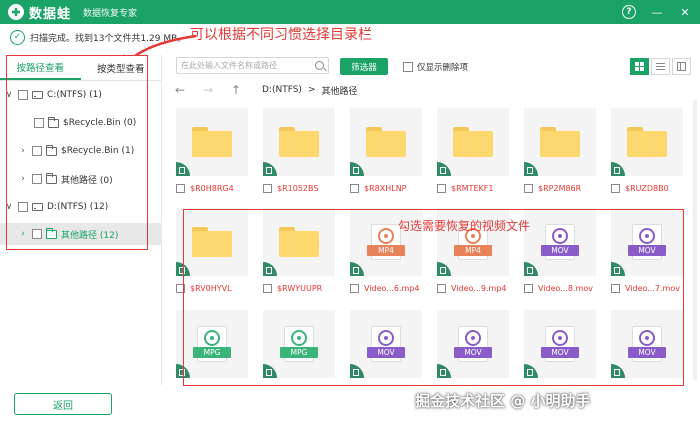 This screenshot has height=427, width=700. I want to click on up-arrow-icon: ↑, so click(236, 90).